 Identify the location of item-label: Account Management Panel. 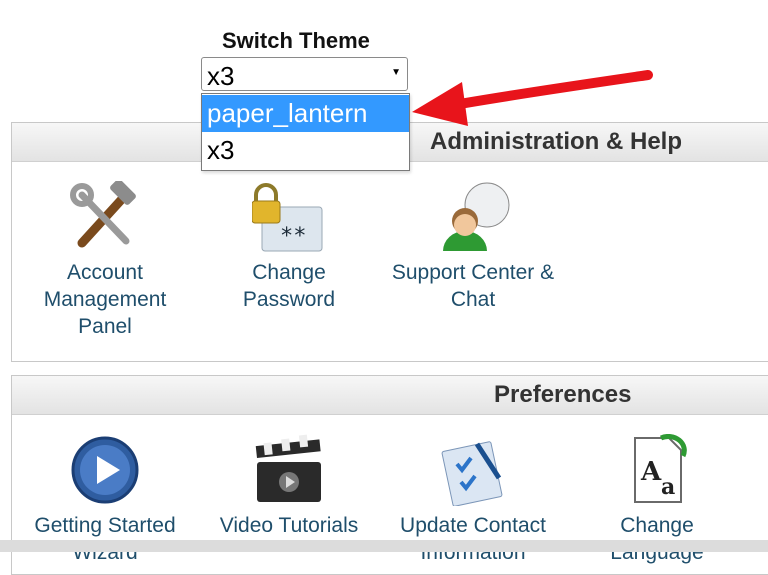
(105, 299).